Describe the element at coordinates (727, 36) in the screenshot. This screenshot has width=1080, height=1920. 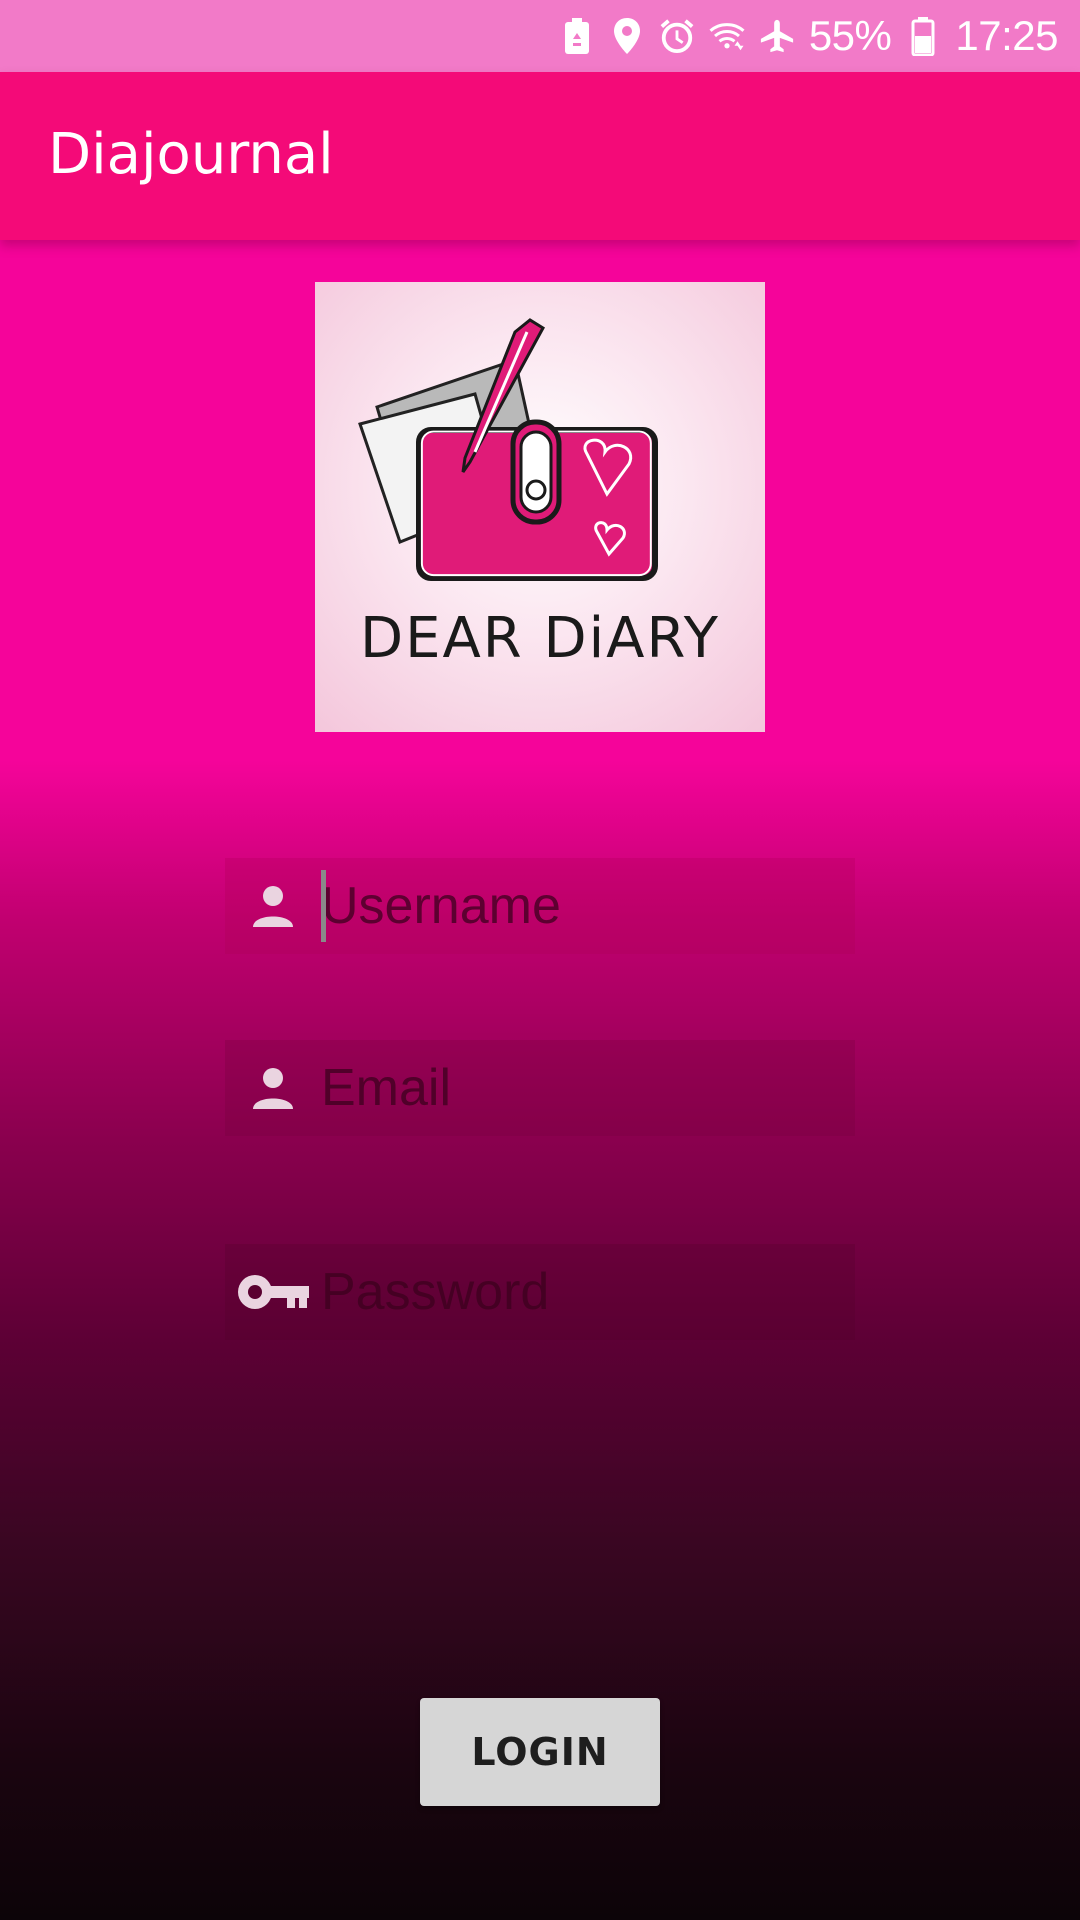
I see `wifi-icon` at that location.